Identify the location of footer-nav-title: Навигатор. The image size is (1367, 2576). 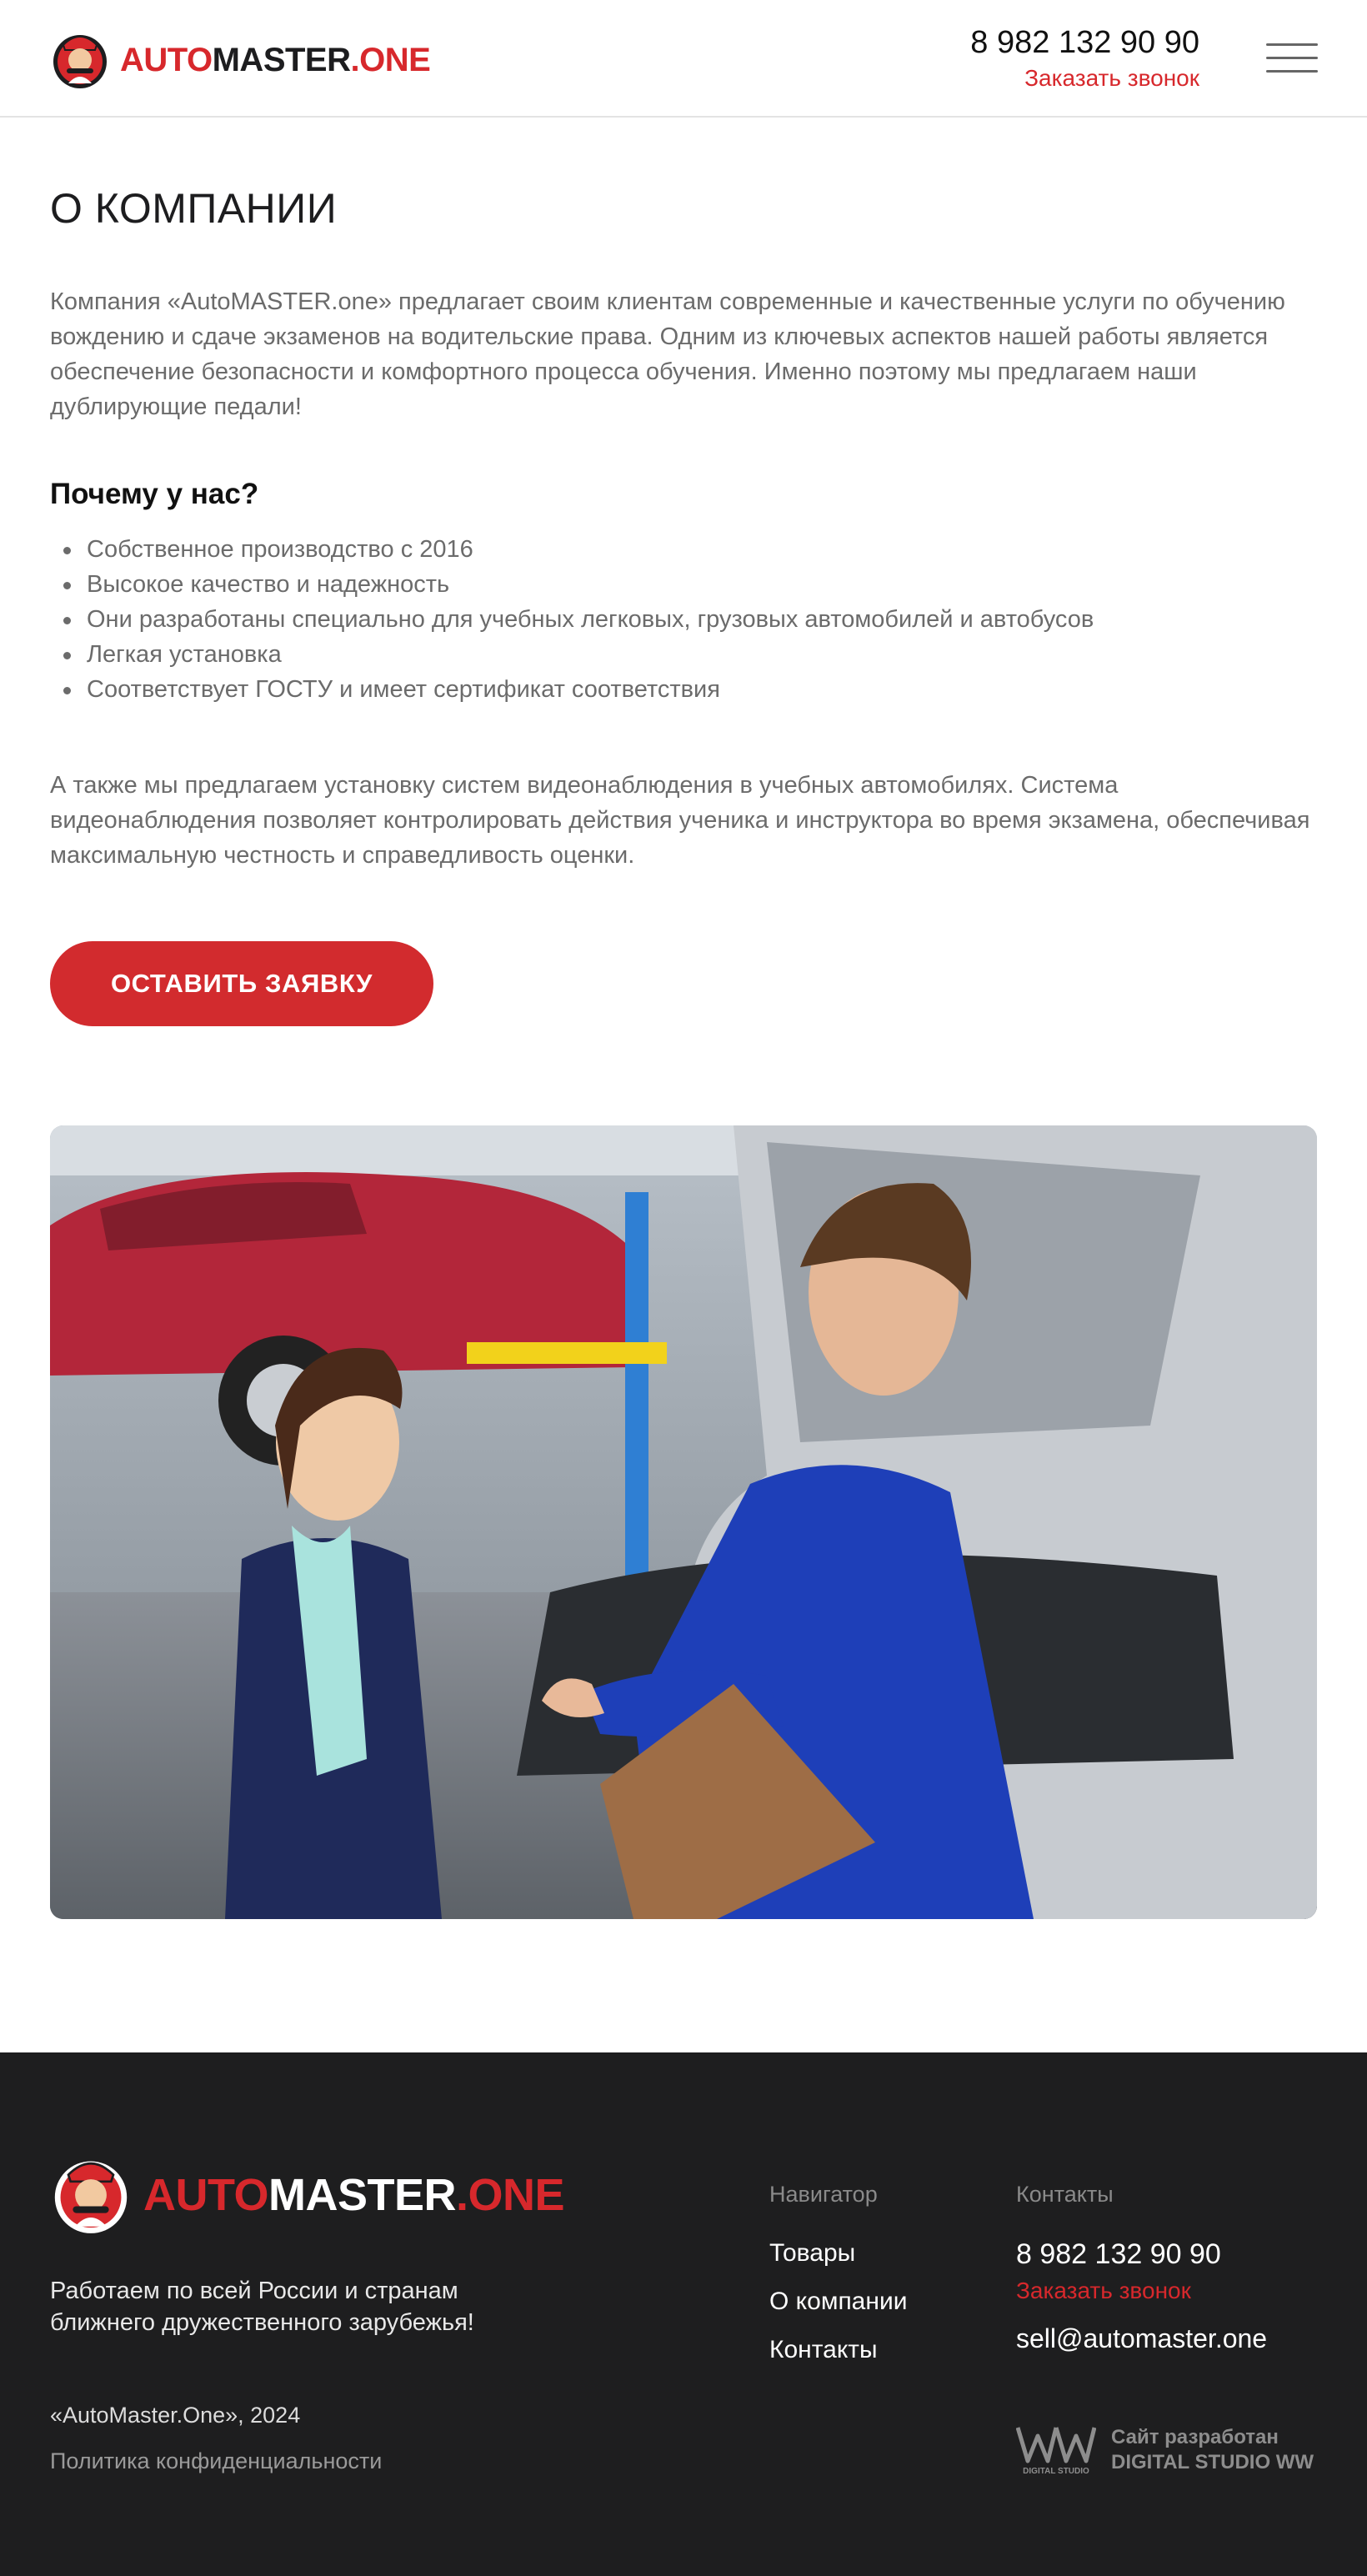
(823, 2194).